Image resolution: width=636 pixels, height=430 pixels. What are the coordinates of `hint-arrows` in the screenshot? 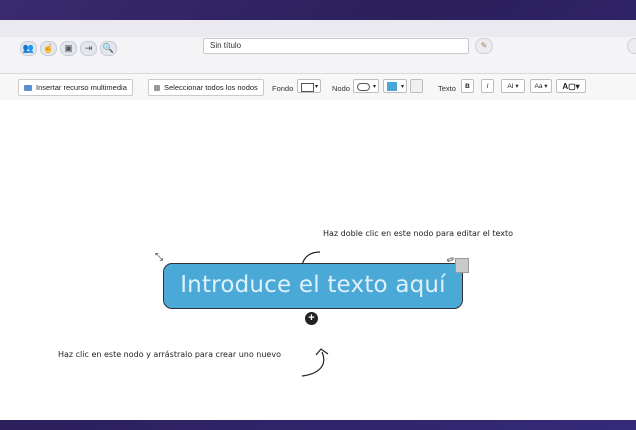 It's located at (312, 314).